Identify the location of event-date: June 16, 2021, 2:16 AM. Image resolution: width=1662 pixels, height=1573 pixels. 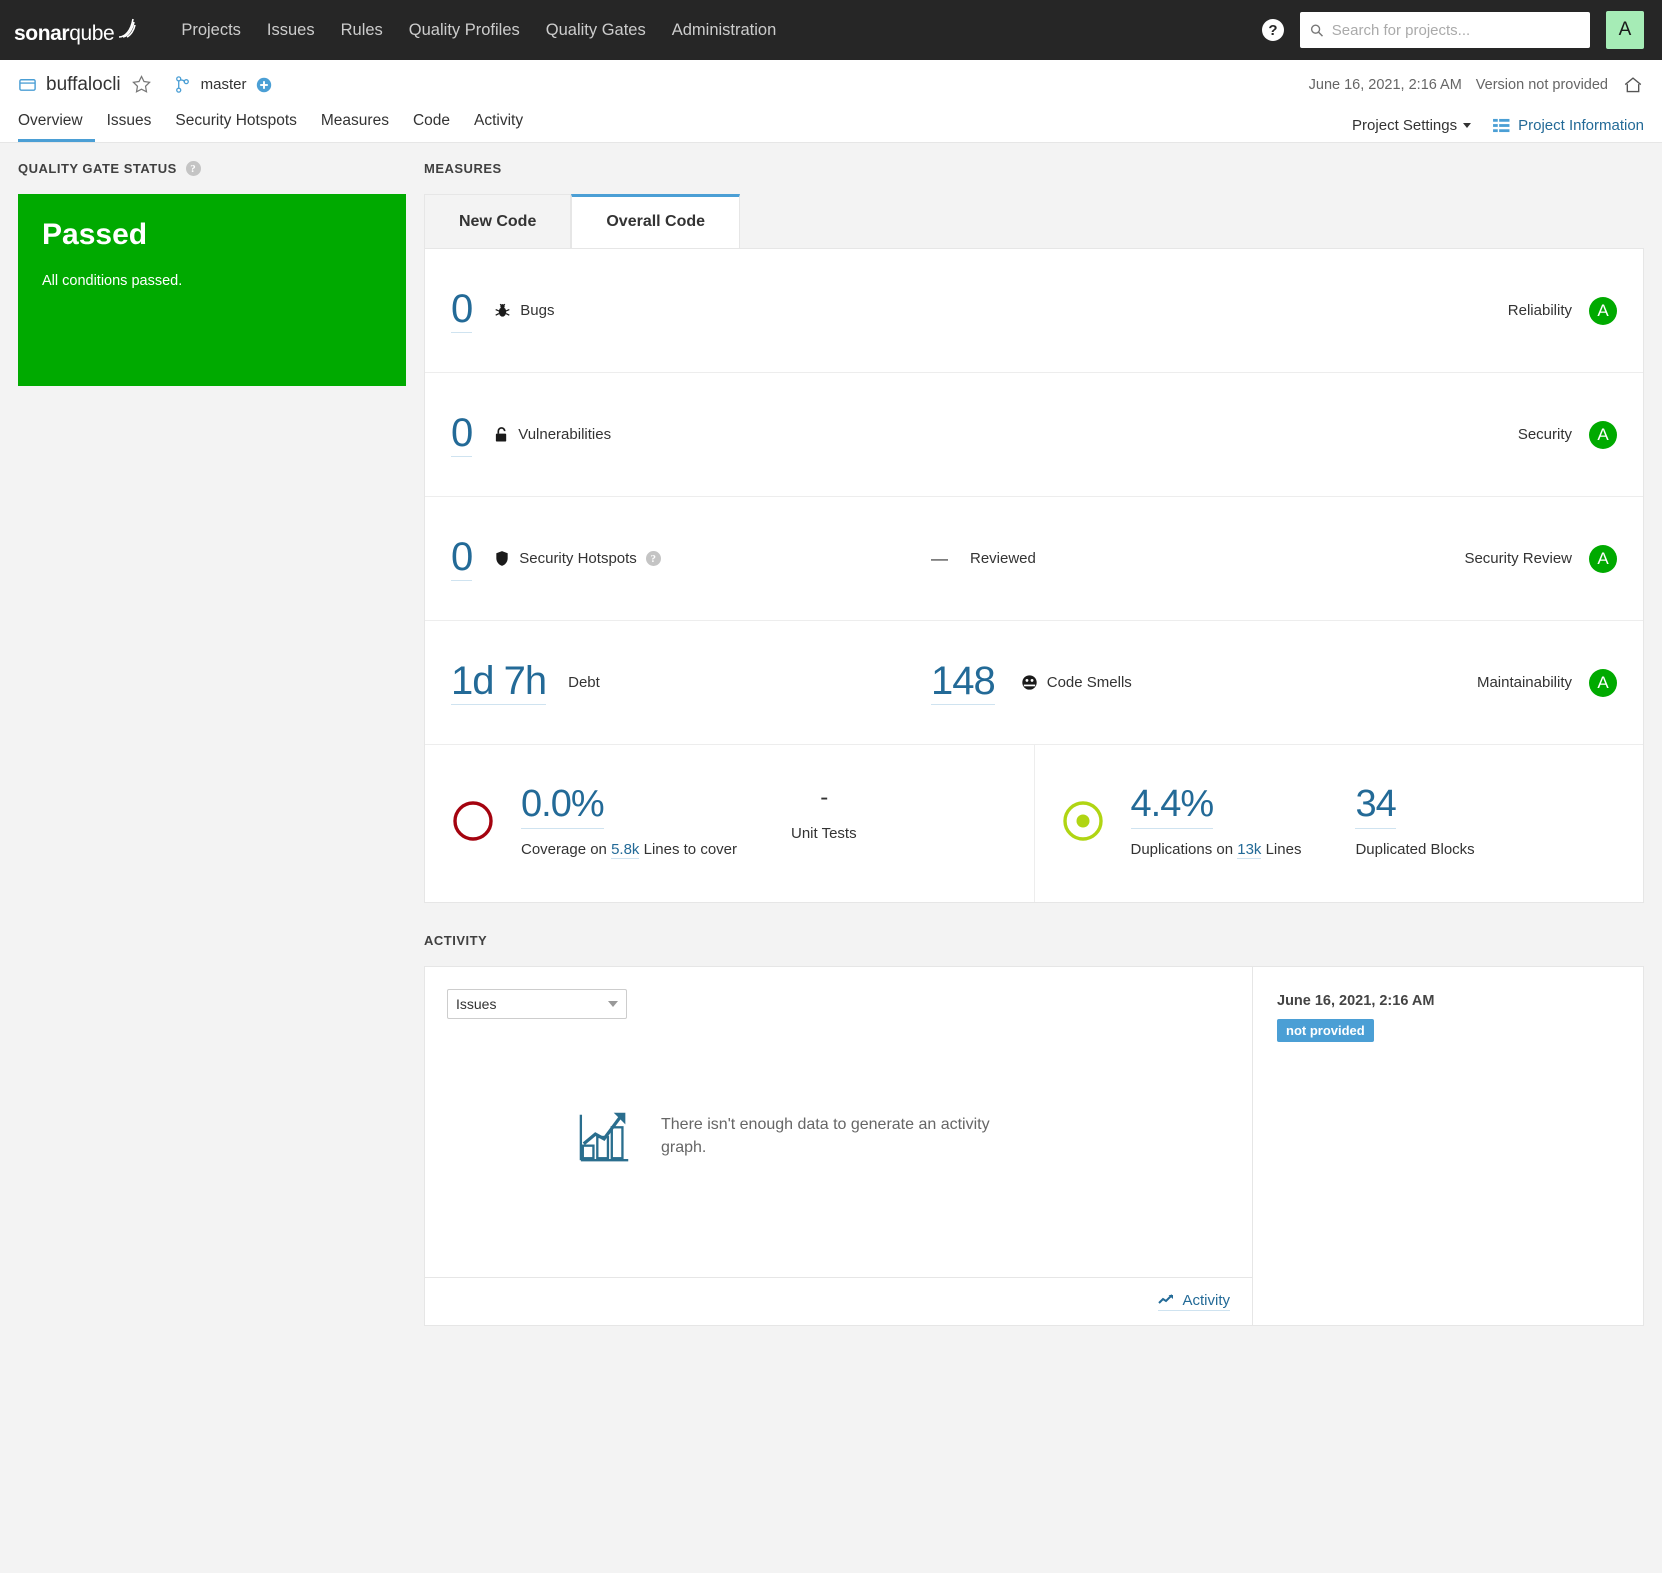
(1356, 1000).